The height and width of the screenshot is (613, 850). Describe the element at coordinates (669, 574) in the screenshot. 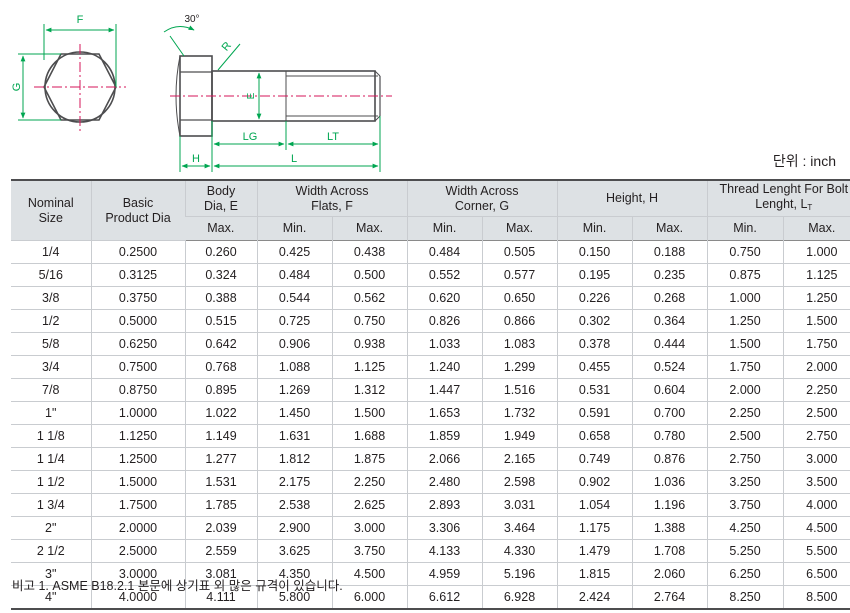

I see `table-cell: 2.060` at that location.